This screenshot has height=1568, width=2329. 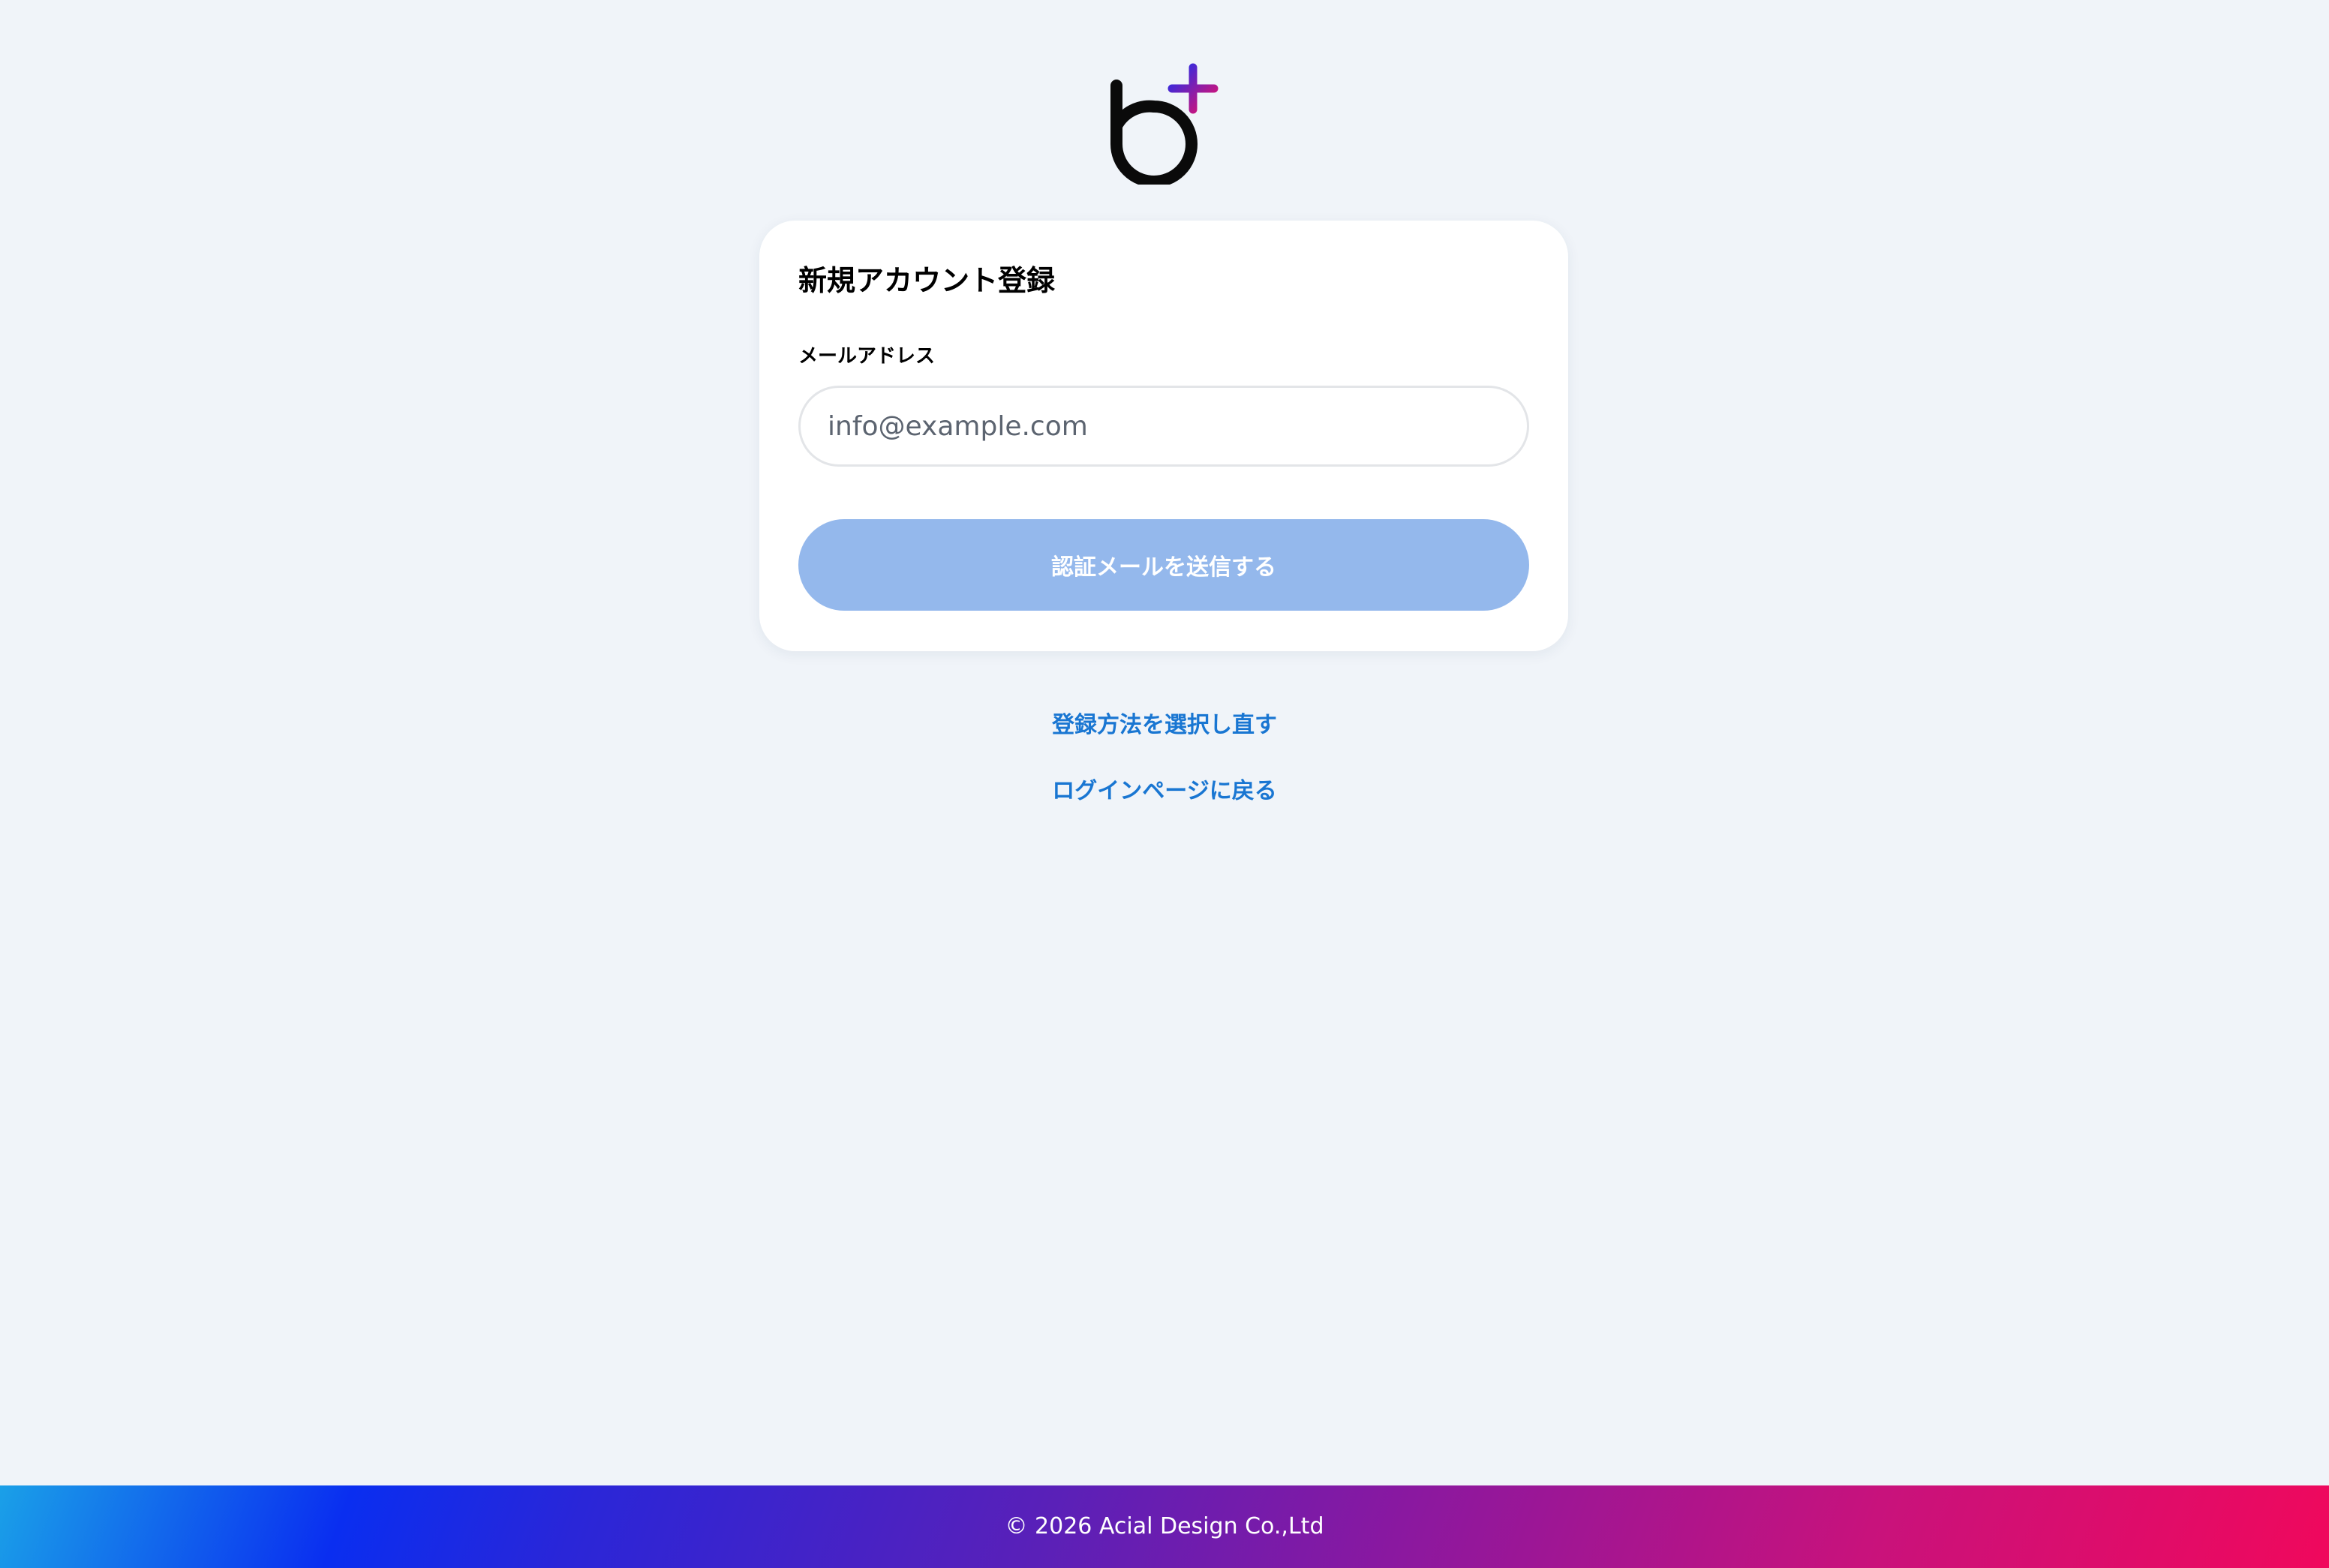 What do you see at coordinates (1164, 565) in the screenshot?
I see `send-verification-email-button: 認証メールを送信する` at bounding box center [1164, 565].